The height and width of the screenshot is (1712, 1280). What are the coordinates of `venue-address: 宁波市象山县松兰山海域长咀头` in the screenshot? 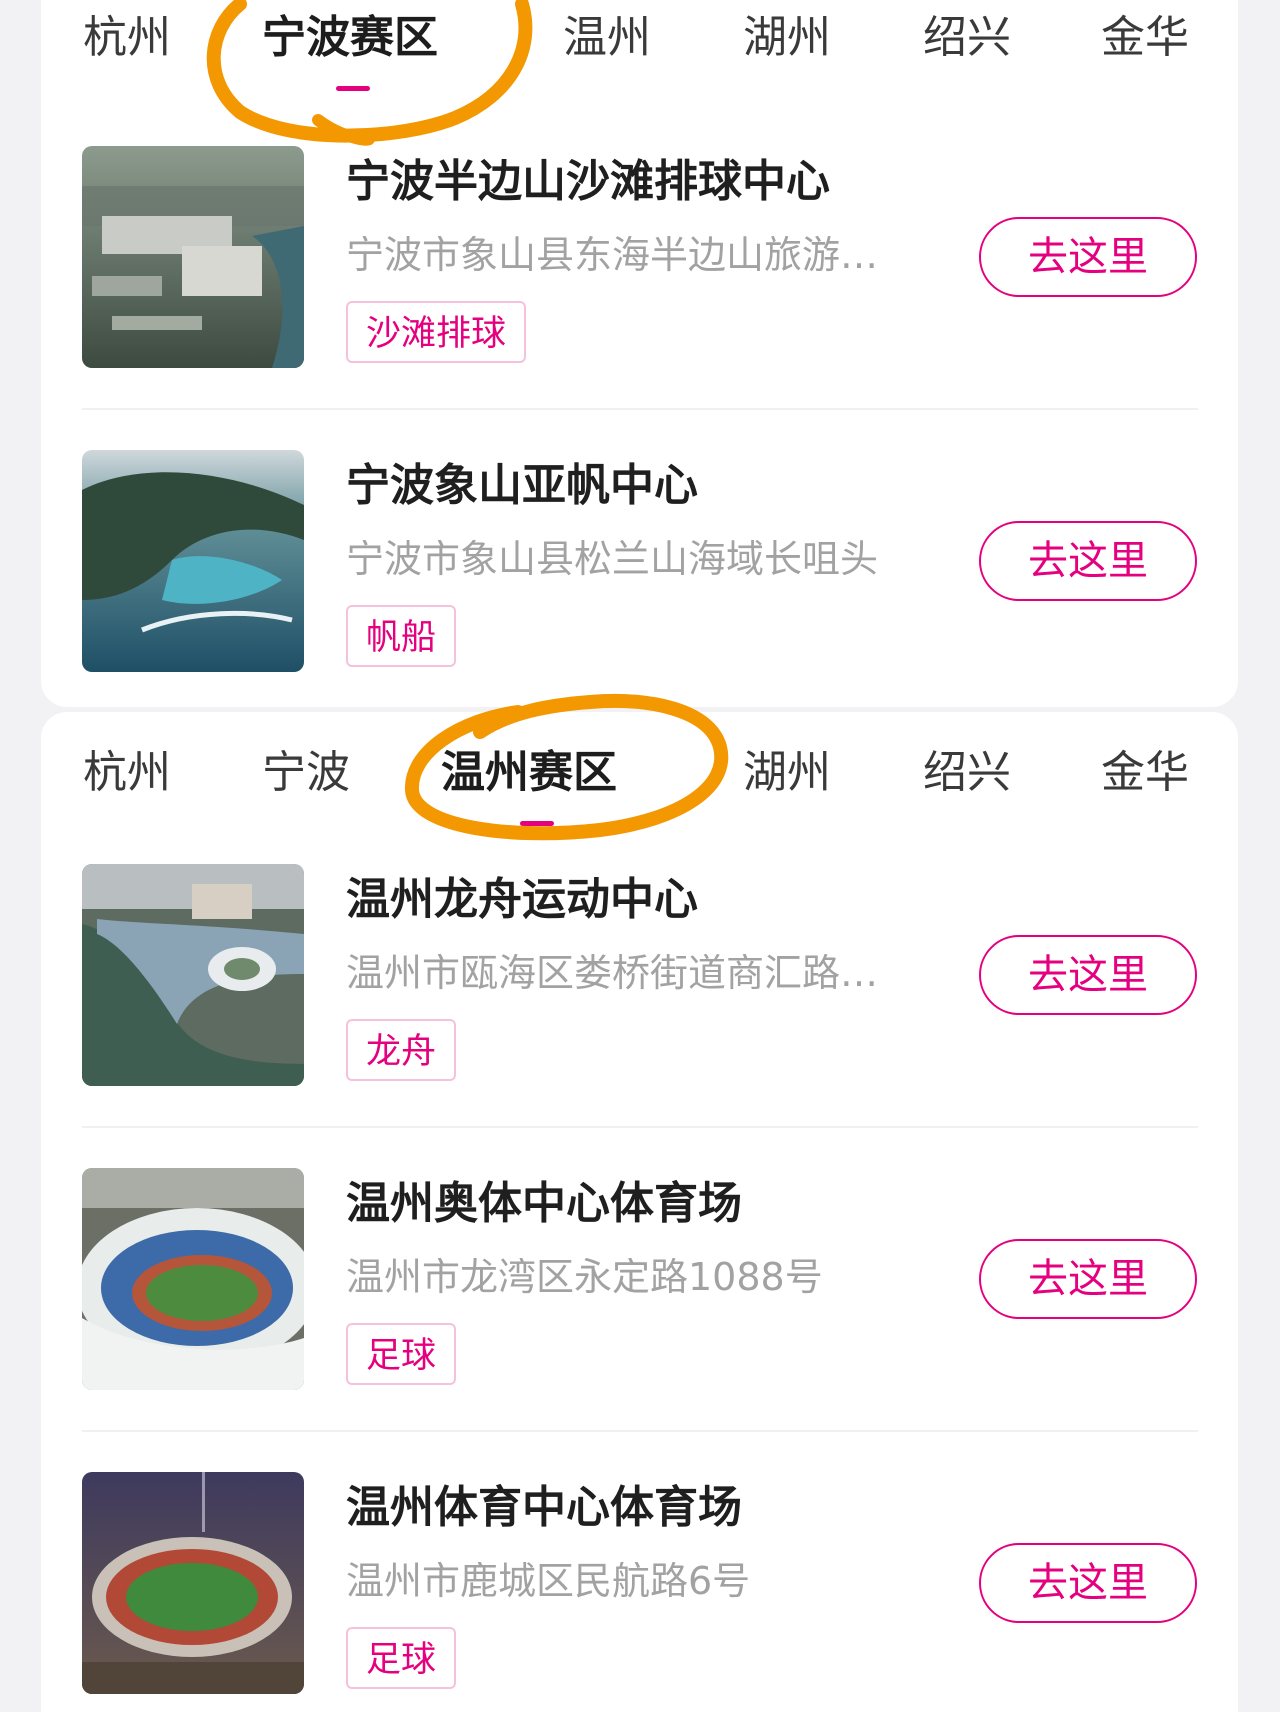 It's located at (612, 559).